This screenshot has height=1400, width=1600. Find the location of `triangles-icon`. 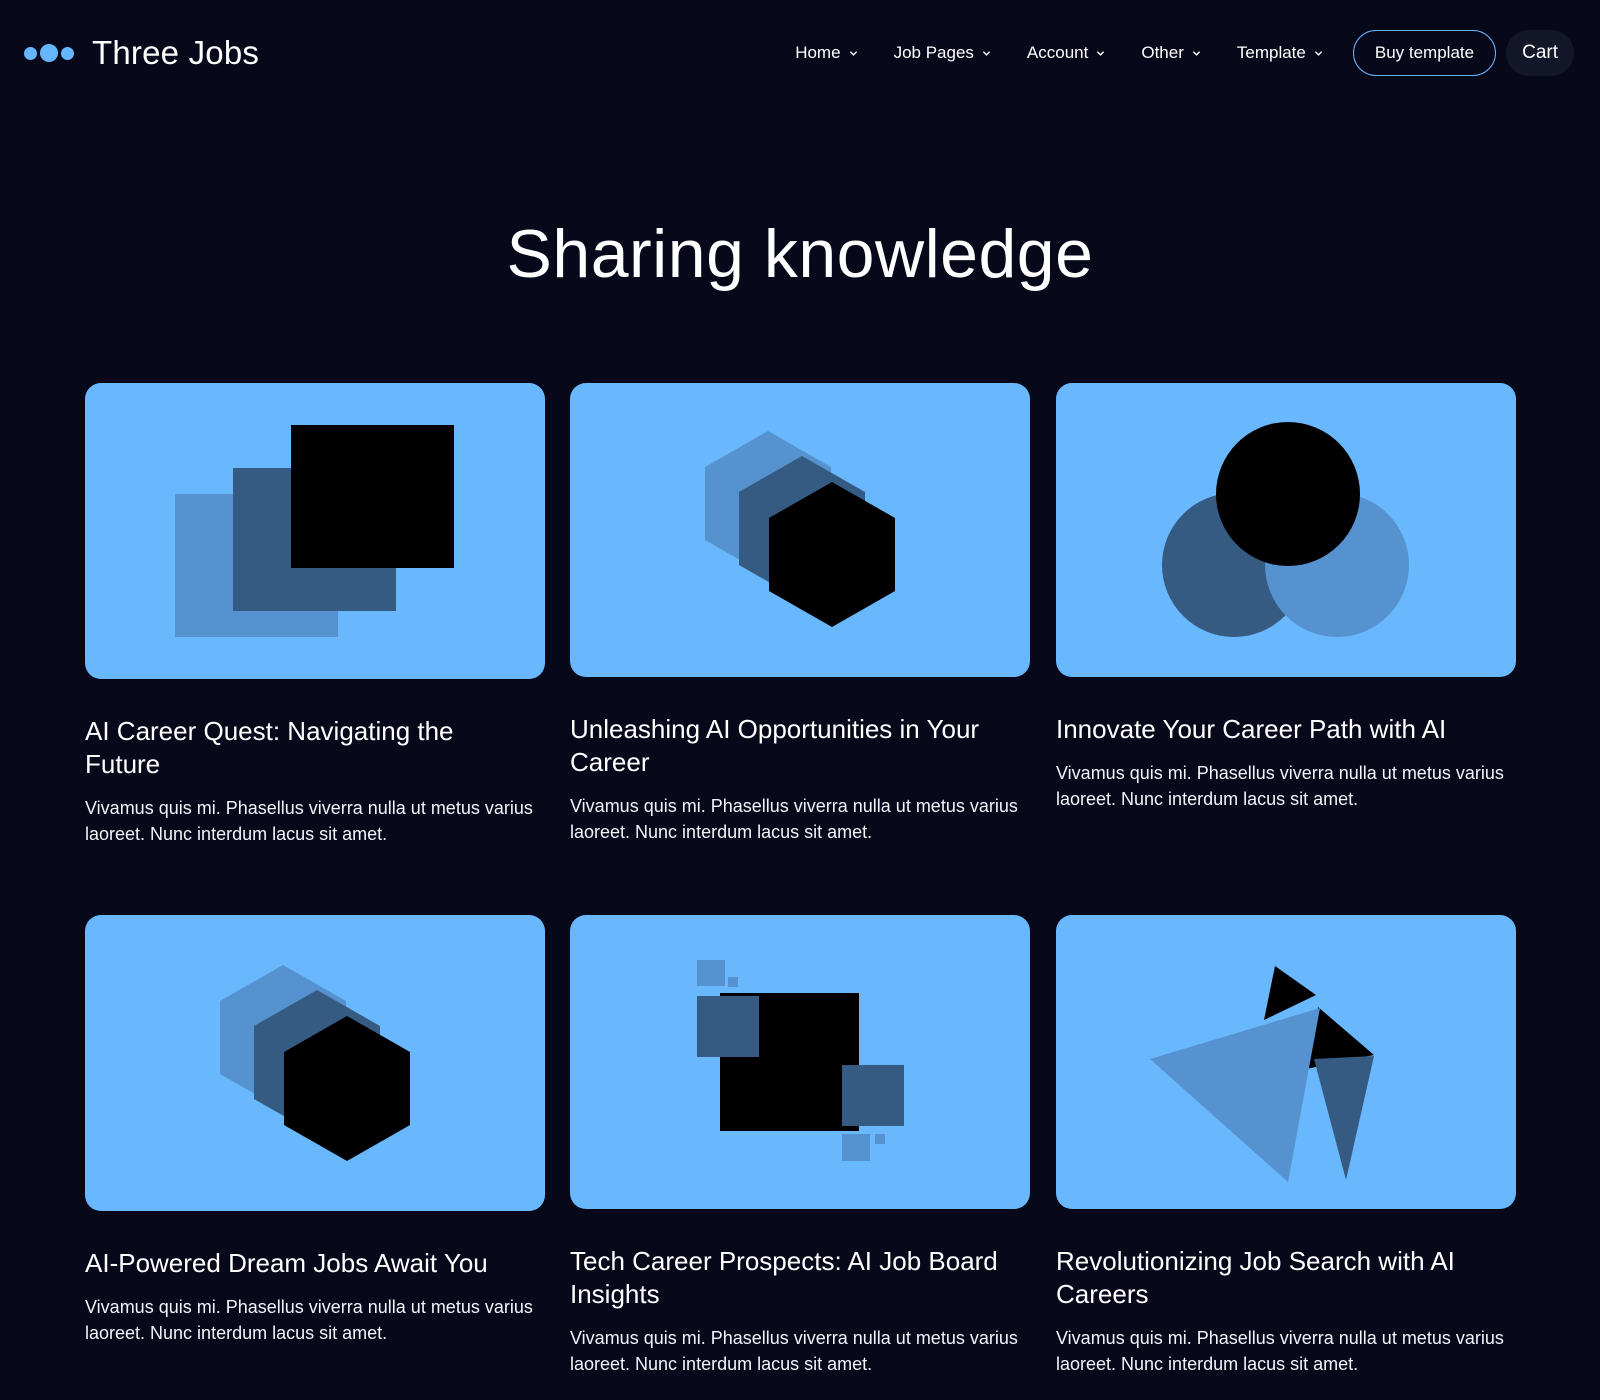

triangles-icon is located at coordinates (1262, 1074).